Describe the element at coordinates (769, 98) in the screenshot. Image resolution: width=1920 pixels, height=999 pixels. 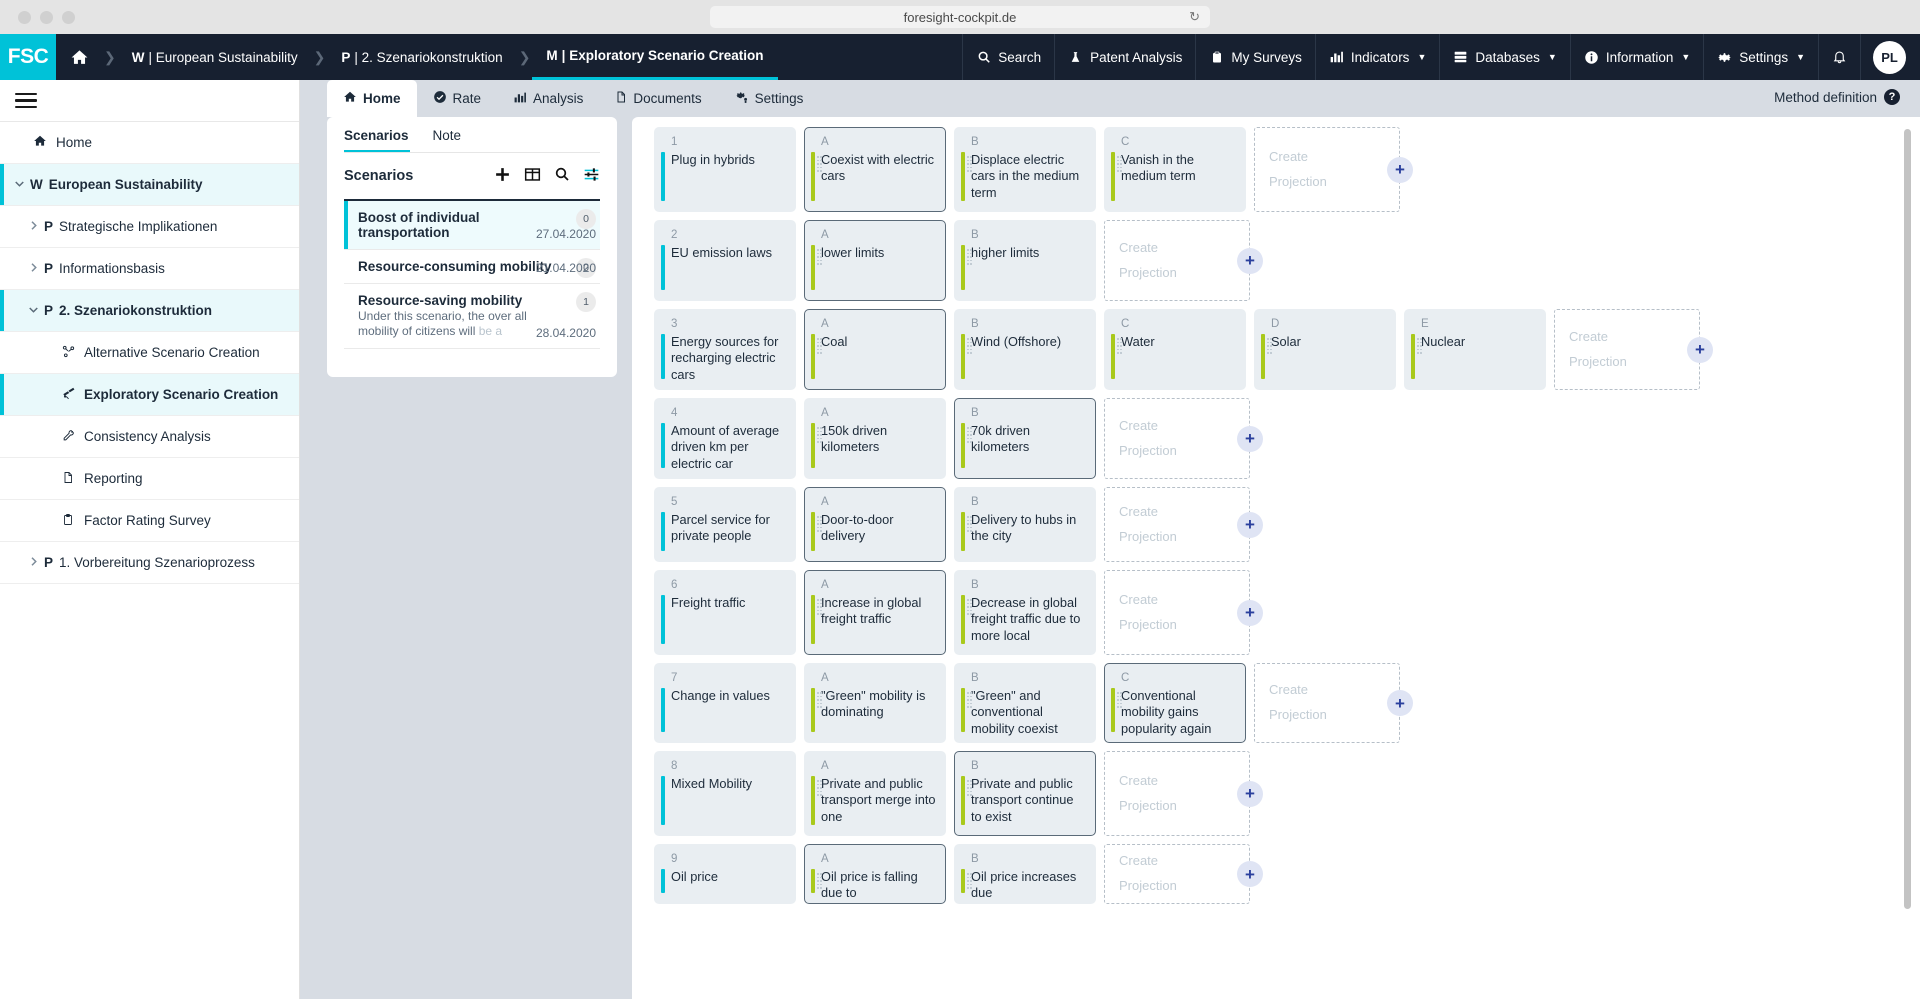
I see `tab-settings: Settings` at that location.